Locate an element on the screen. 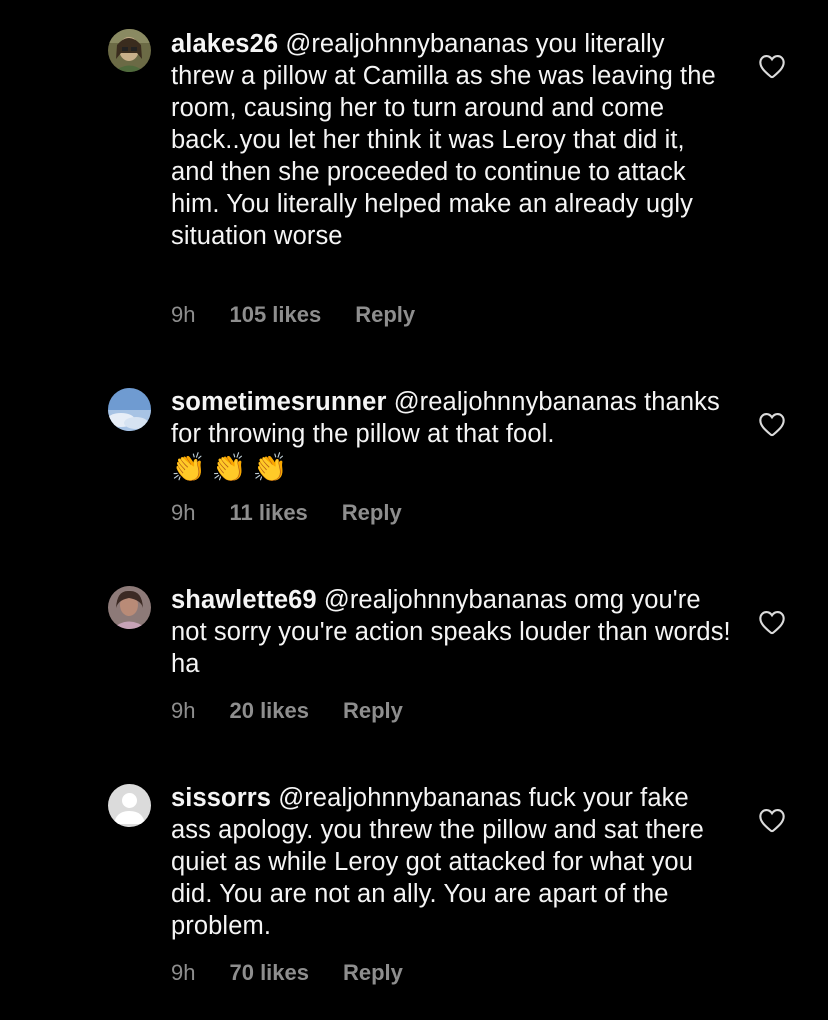 The image size is (828, 1020). comment-username: alakes26 is located at coordinates (224, 44).